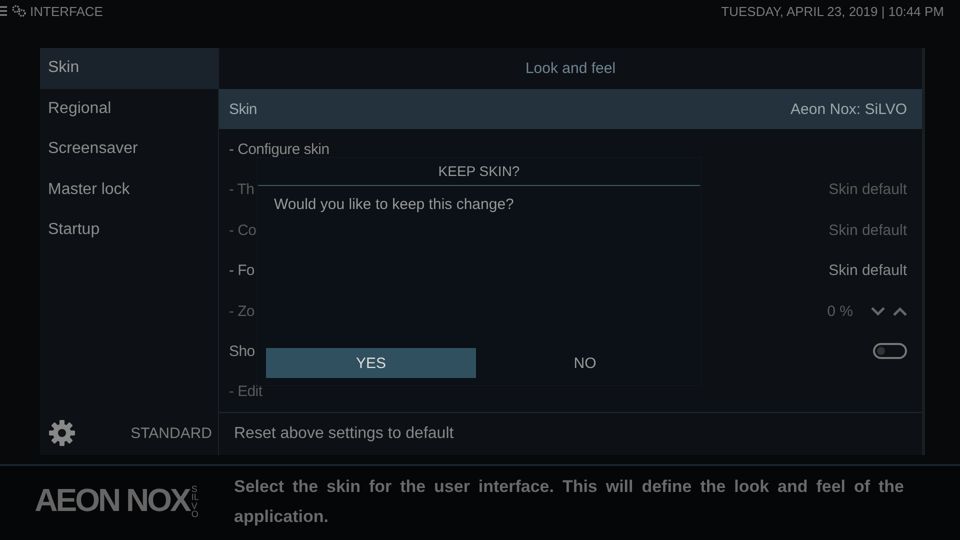 This screenshot has height=540, width=960. Describe the element at coordinates (66, 11) in the screenshot. I see `screen-title: INTERFACE` at that location.